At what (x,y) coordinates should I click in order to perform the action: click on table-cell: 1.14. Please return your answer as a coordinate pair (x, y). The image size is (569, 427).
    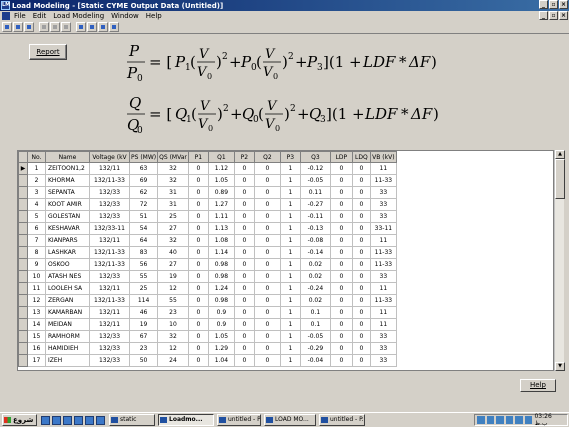
    Looking at the image, I should click on (221, 252).